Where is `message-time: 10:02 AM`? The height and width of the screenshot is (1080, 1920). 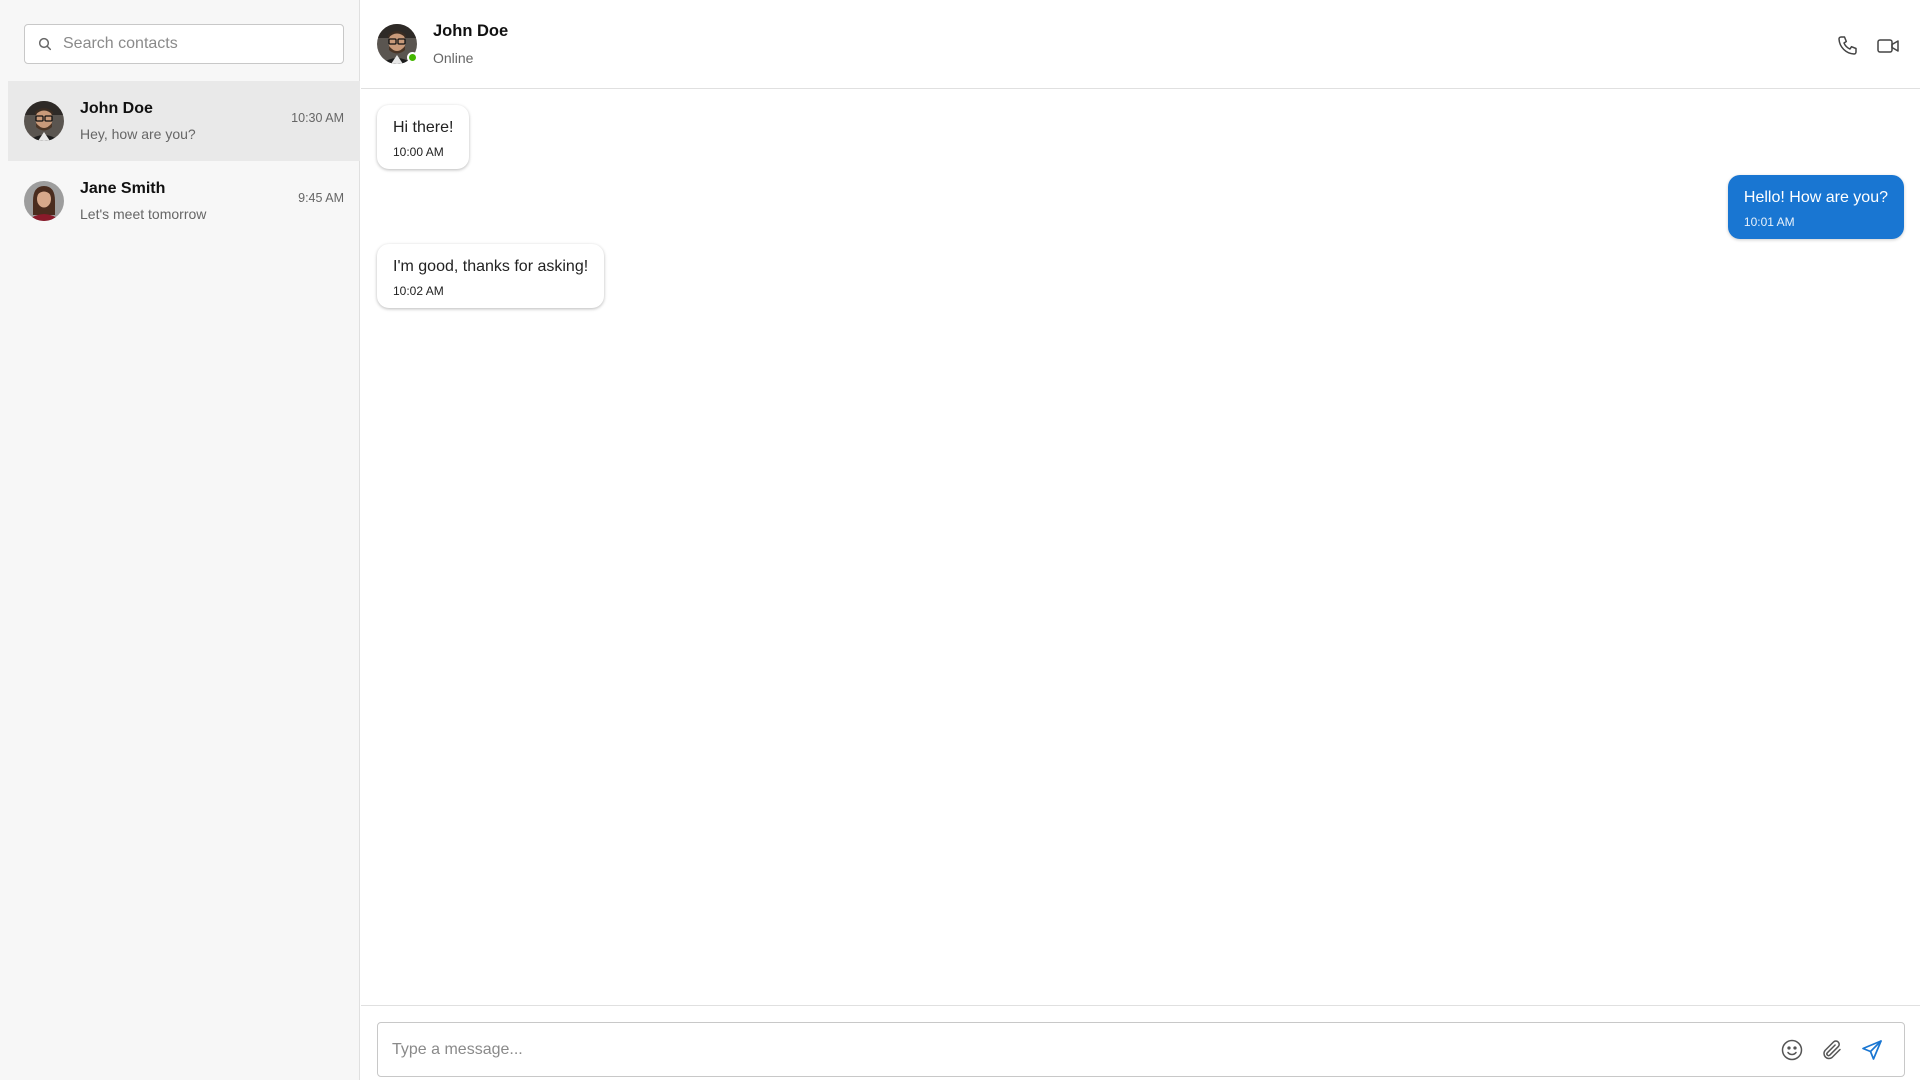 message-time: 10:02 AM is located at coordinates (418, 291).